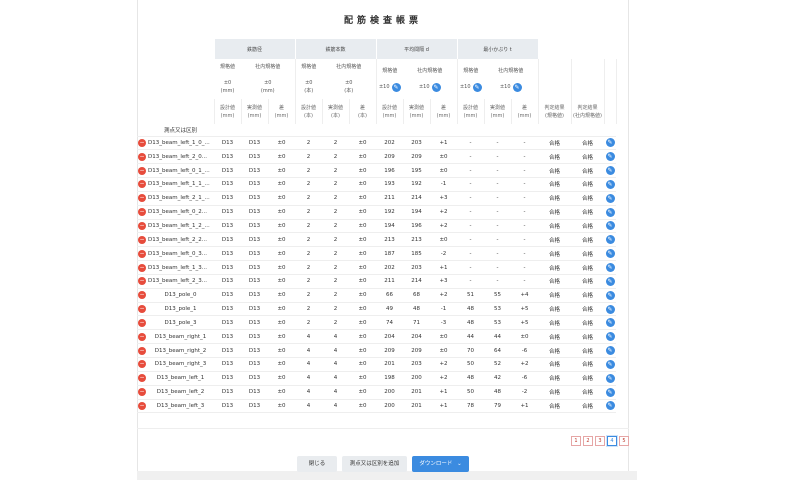 This screenshot has width=800, height=480. Describe the element at coordinates (180, 130) in the screenshot. I see `col-name-header: 測点又は区別` at that location.